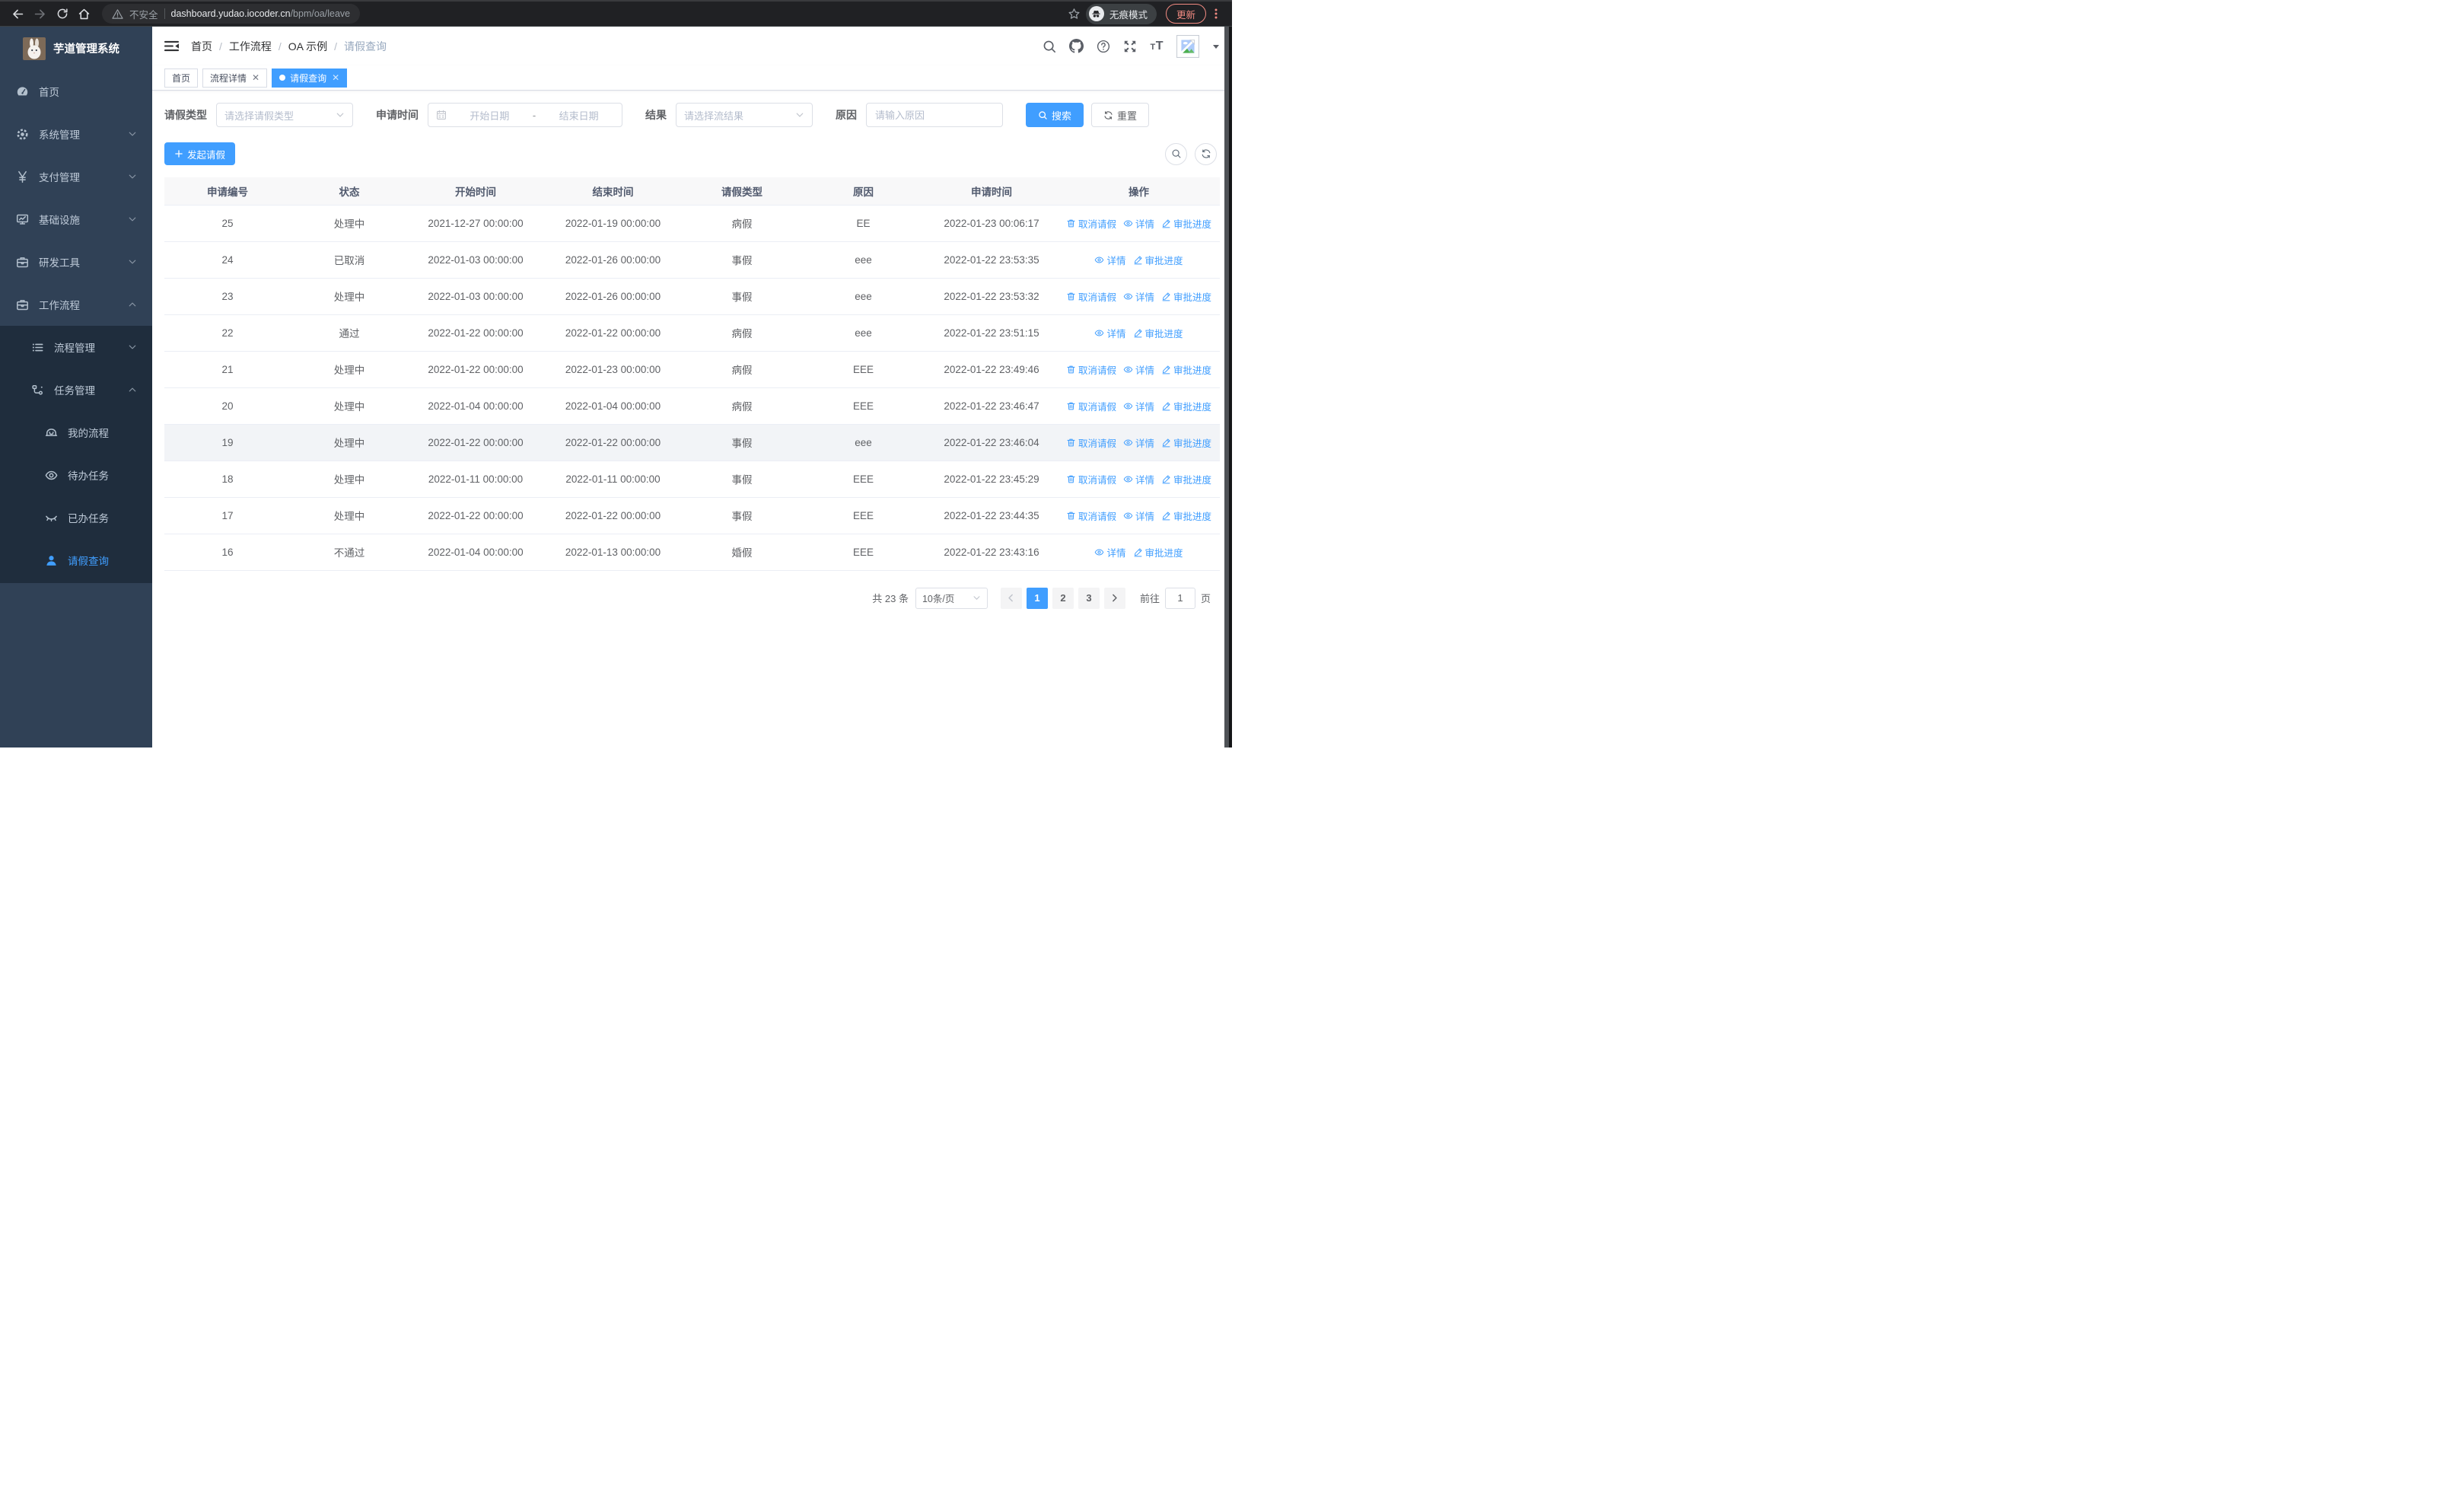  I want to click on gear-icon, so click(22, 134).